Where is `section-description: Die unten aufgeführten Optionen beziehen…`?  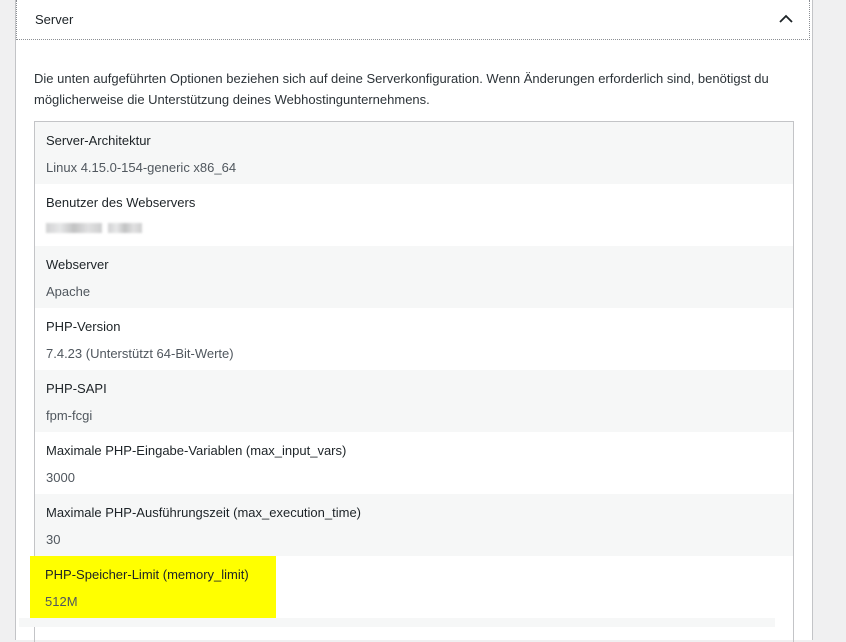
section-description: Die unten aufgeführten Optionen beziehen… is located at coordinates (401, 89).